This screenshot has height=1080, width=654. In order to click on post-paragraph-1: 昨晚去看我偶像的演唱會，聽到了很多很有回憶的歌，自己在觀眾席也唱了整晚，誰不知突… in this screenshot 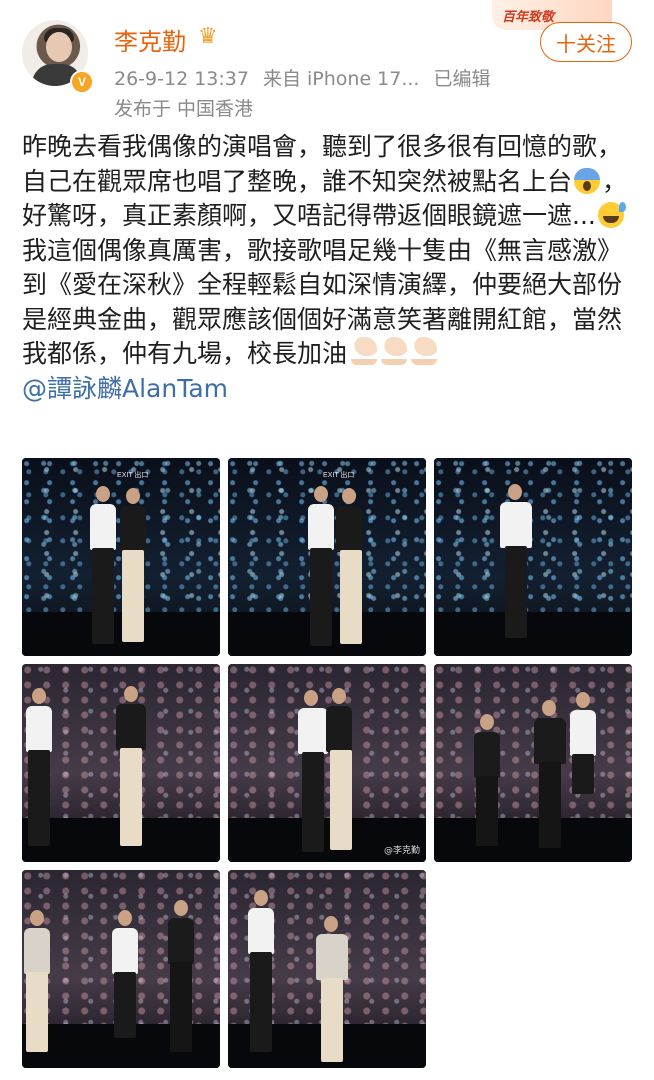, I will do `click(328, 182)`.